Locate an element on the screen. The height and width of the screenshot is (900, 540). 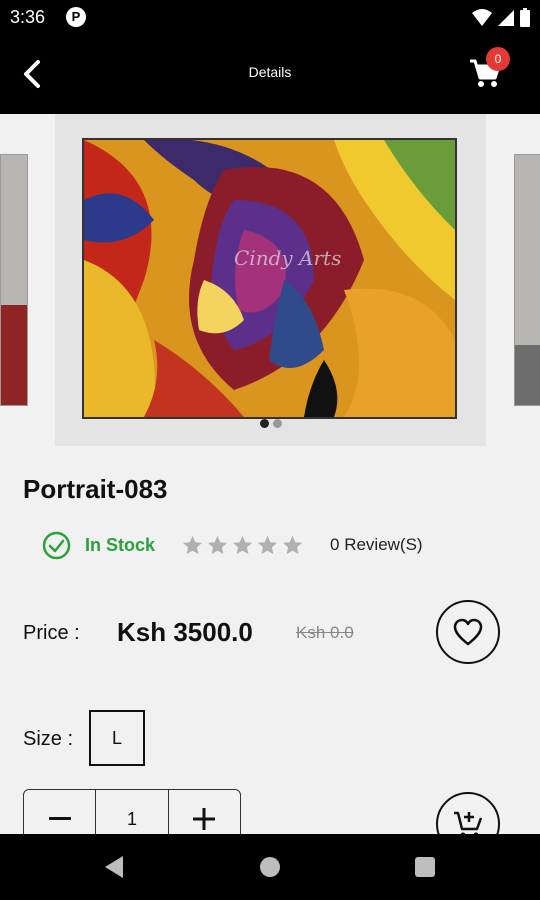
minus-icon is located at coordinates (59, 818).